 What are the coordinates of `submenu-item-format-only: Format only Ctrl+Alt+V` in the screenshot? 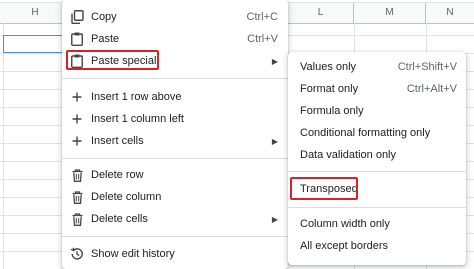 It's located at (377, 89).